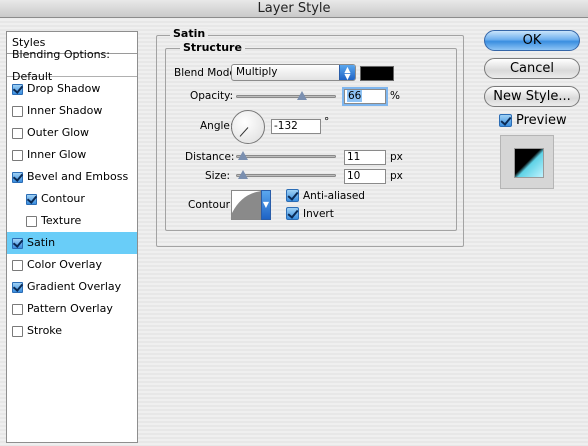 The image size is (588, 446). What do you see at coordinates (318, 213) in the screenshot?
I see `invert-label: Invert` at bounding box center [318, 213].